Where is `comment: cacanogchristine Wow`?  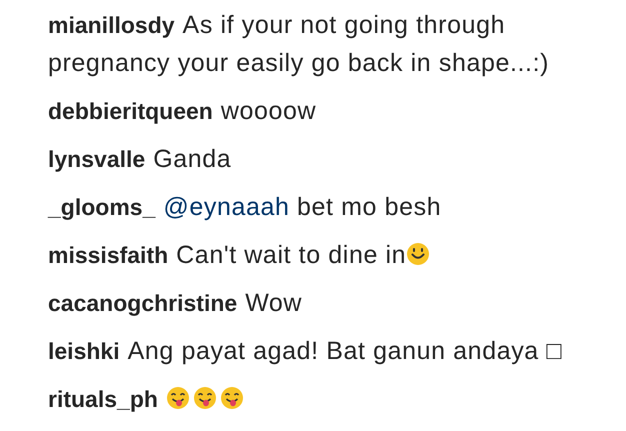
comment: cacanogchristine Wow is located at coordinates (176, 303).